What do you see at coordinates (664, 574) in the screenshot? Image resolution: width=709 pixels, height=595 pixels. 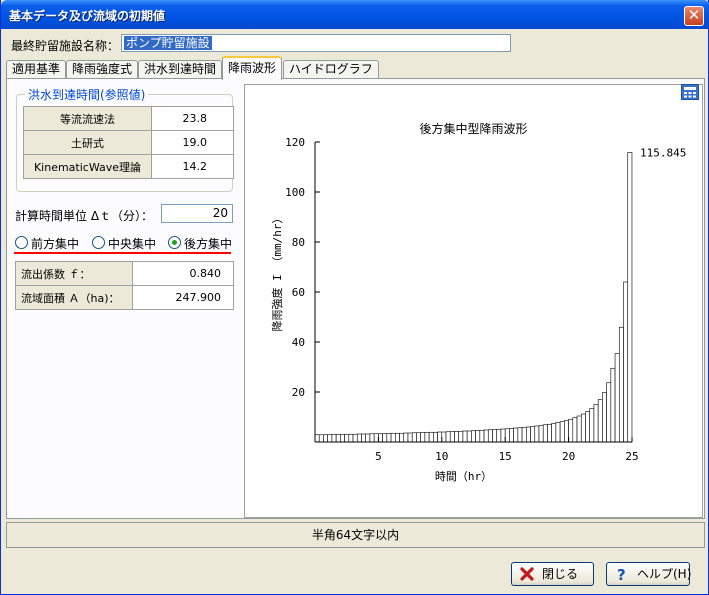 I see `help-button-label: ヘルプ(H)` at bounding box center [664, 574].